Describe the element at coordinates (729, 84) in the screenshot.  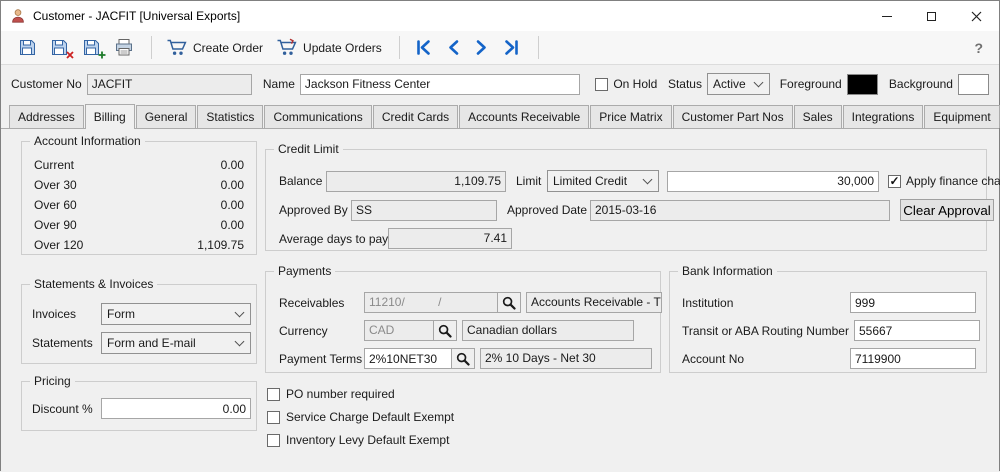
I see `status-value: Active` at that location.